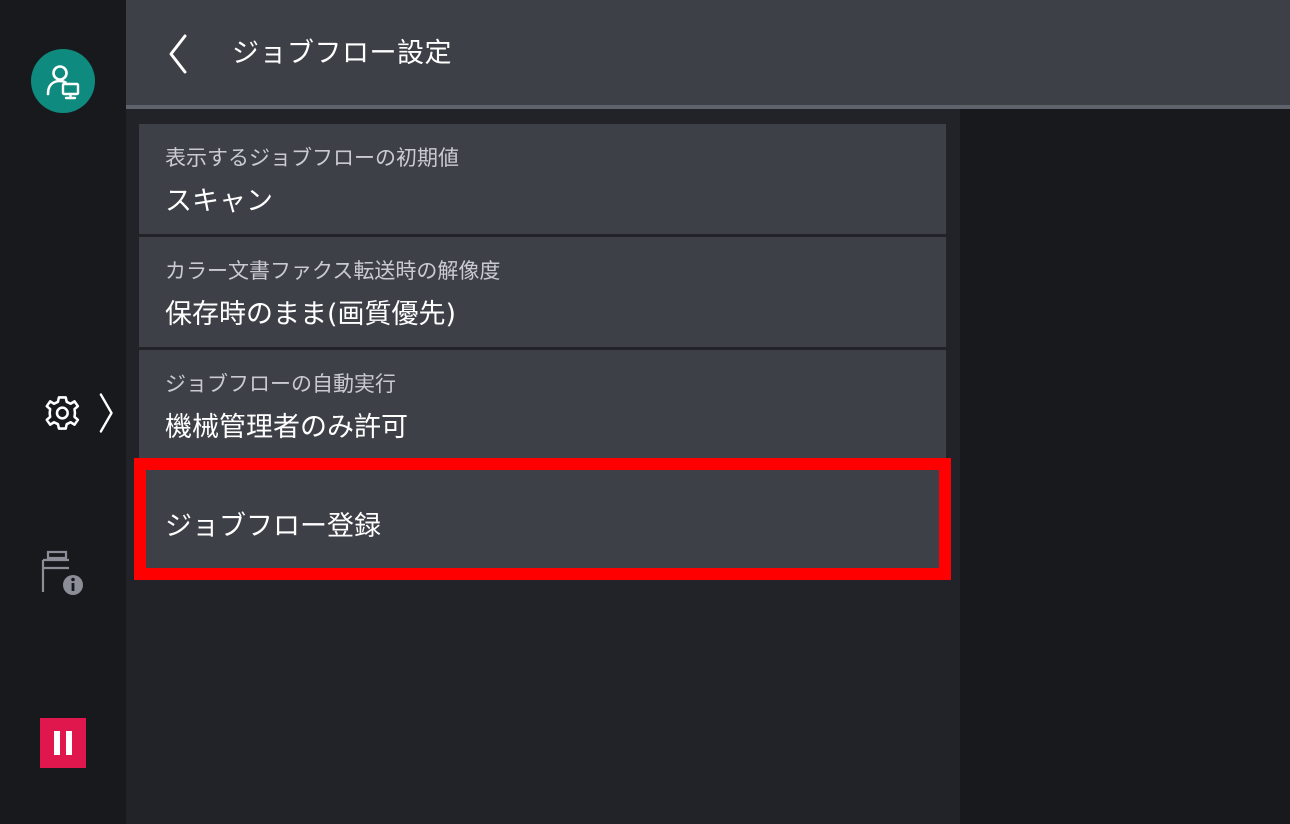 This screenshot has height=824, width=1290. I want to click on chevron-left-icon, so click(178, 54).